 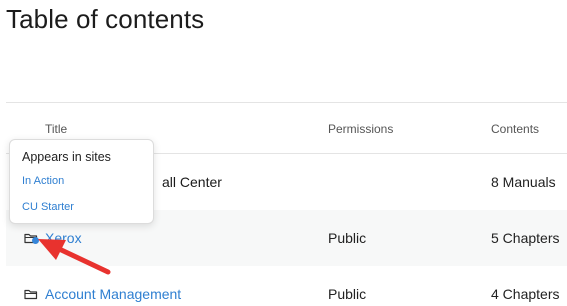 I want to click on column-header-permissions: Permissions, so click(x=360, y=129).